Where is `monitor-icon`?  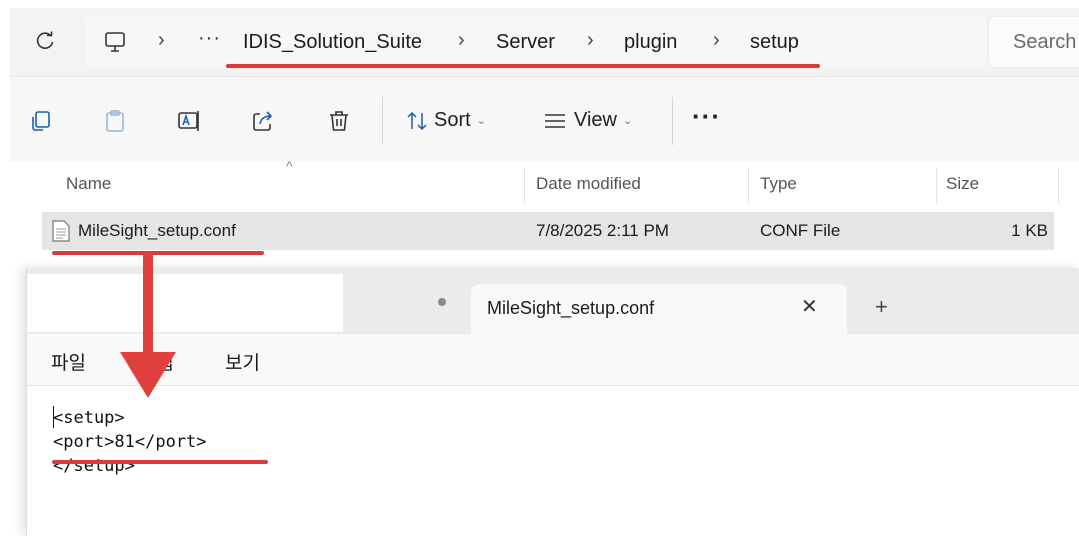 monitor-icon is located at coordinates (115, 42).